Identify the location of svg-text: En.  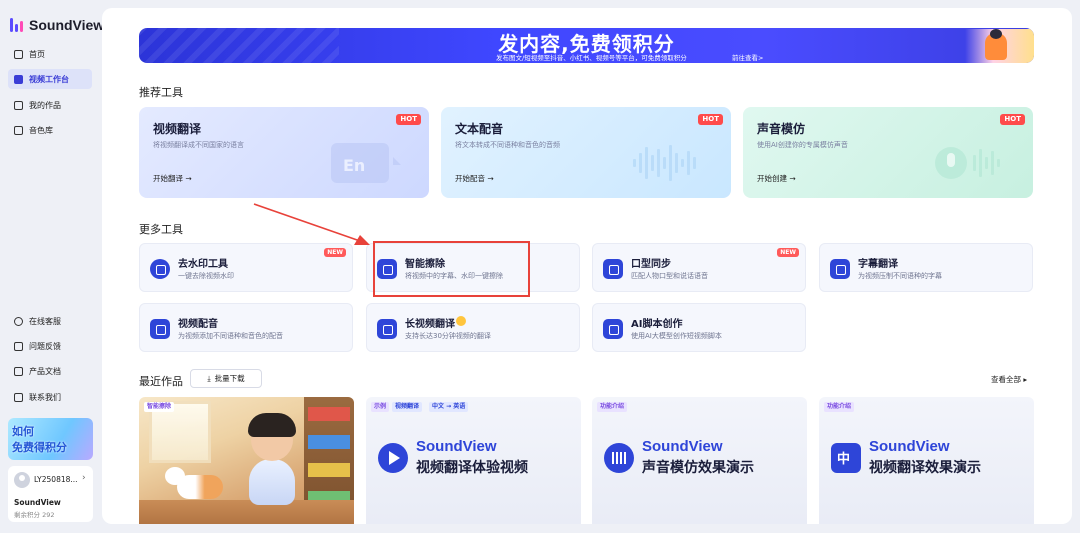
(354, 165).